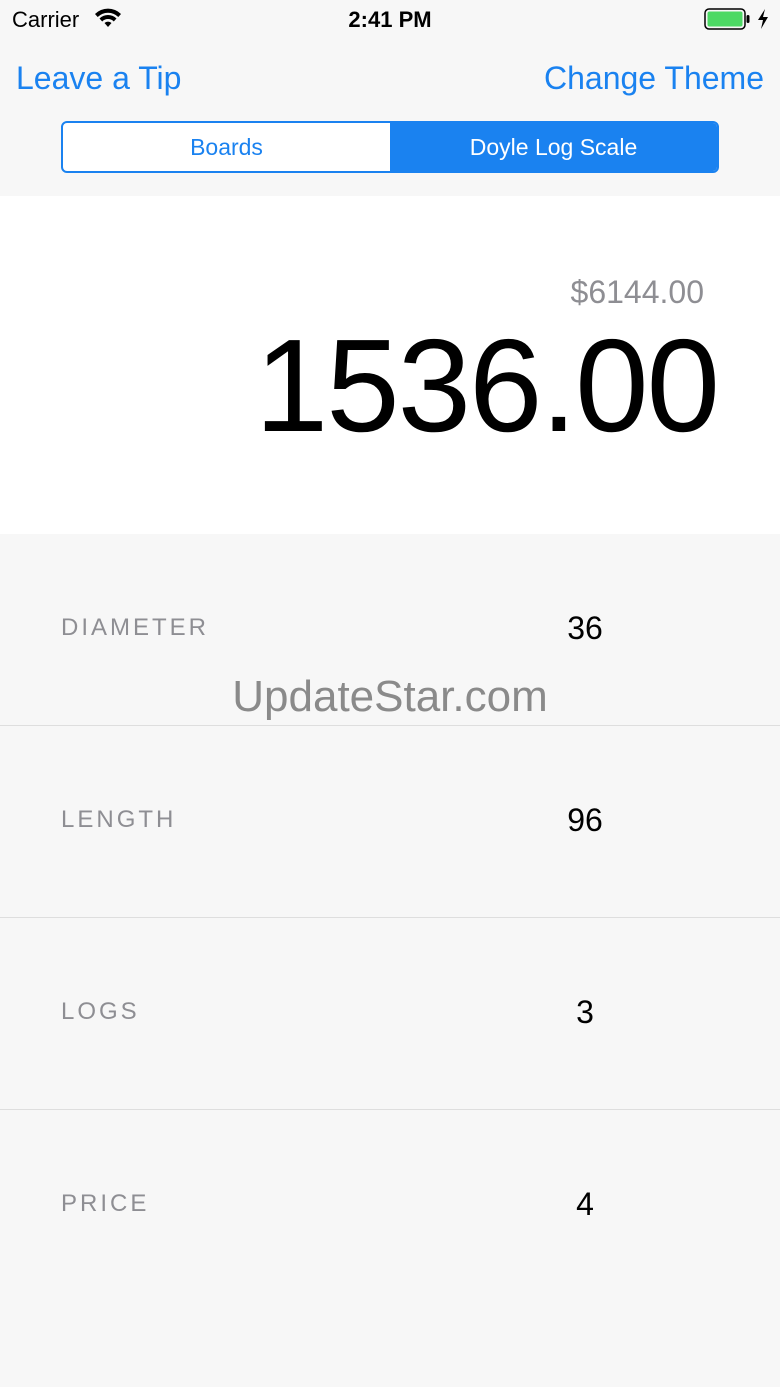 This screenshot has height=1387, width=780. What do you see at coordinates (553, 147) in the screenshot?
I see `segment-doyle-log-scale: Doyle Log Scale` at bounding box center [553, 147].